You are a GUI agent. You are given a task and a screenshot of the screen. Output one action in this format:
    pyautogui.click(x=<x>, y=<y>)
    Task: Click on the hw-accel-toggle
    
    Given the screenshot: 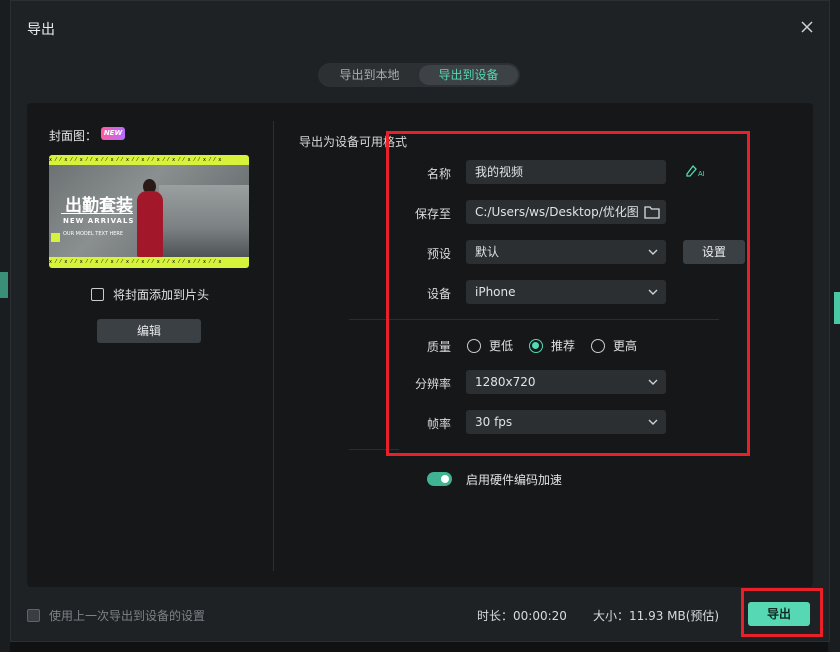 What is the action you would take?
    pyautogui.click(x=439, y=479)
    